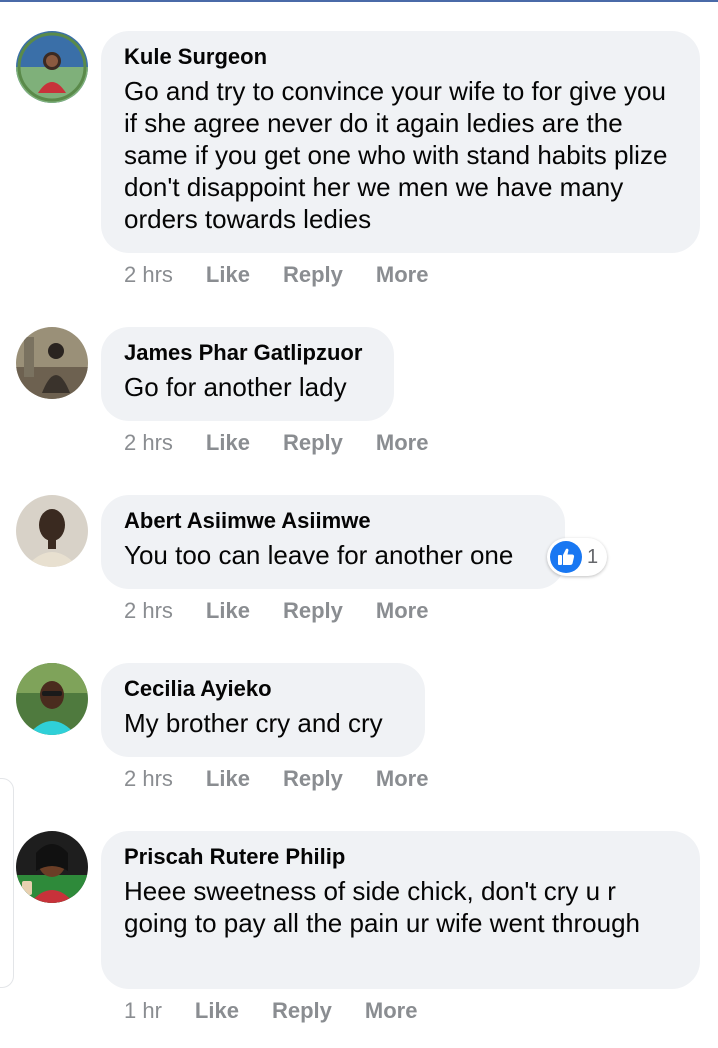 The height and width of the screenshot is (1048, 718). I want to click on comment-text: You too can leave for another one, so click(319, 555).